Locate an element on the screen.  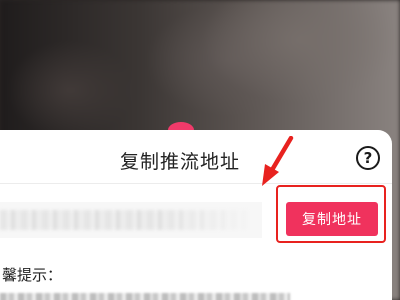
tip-label: 馨提示： is located at coordinates (32, 275).